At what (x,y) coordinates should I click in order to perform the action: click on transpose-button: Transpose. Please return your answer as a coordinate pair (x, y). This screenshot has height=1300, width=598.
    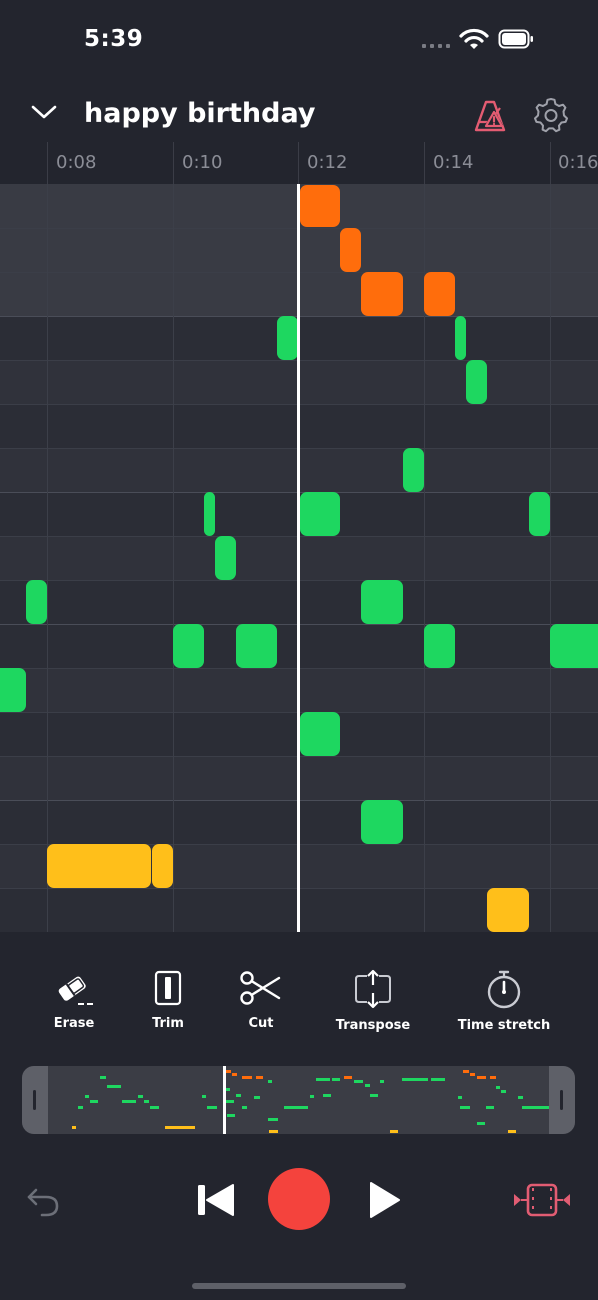
    Looking at the image, I should click on (373, 1000).